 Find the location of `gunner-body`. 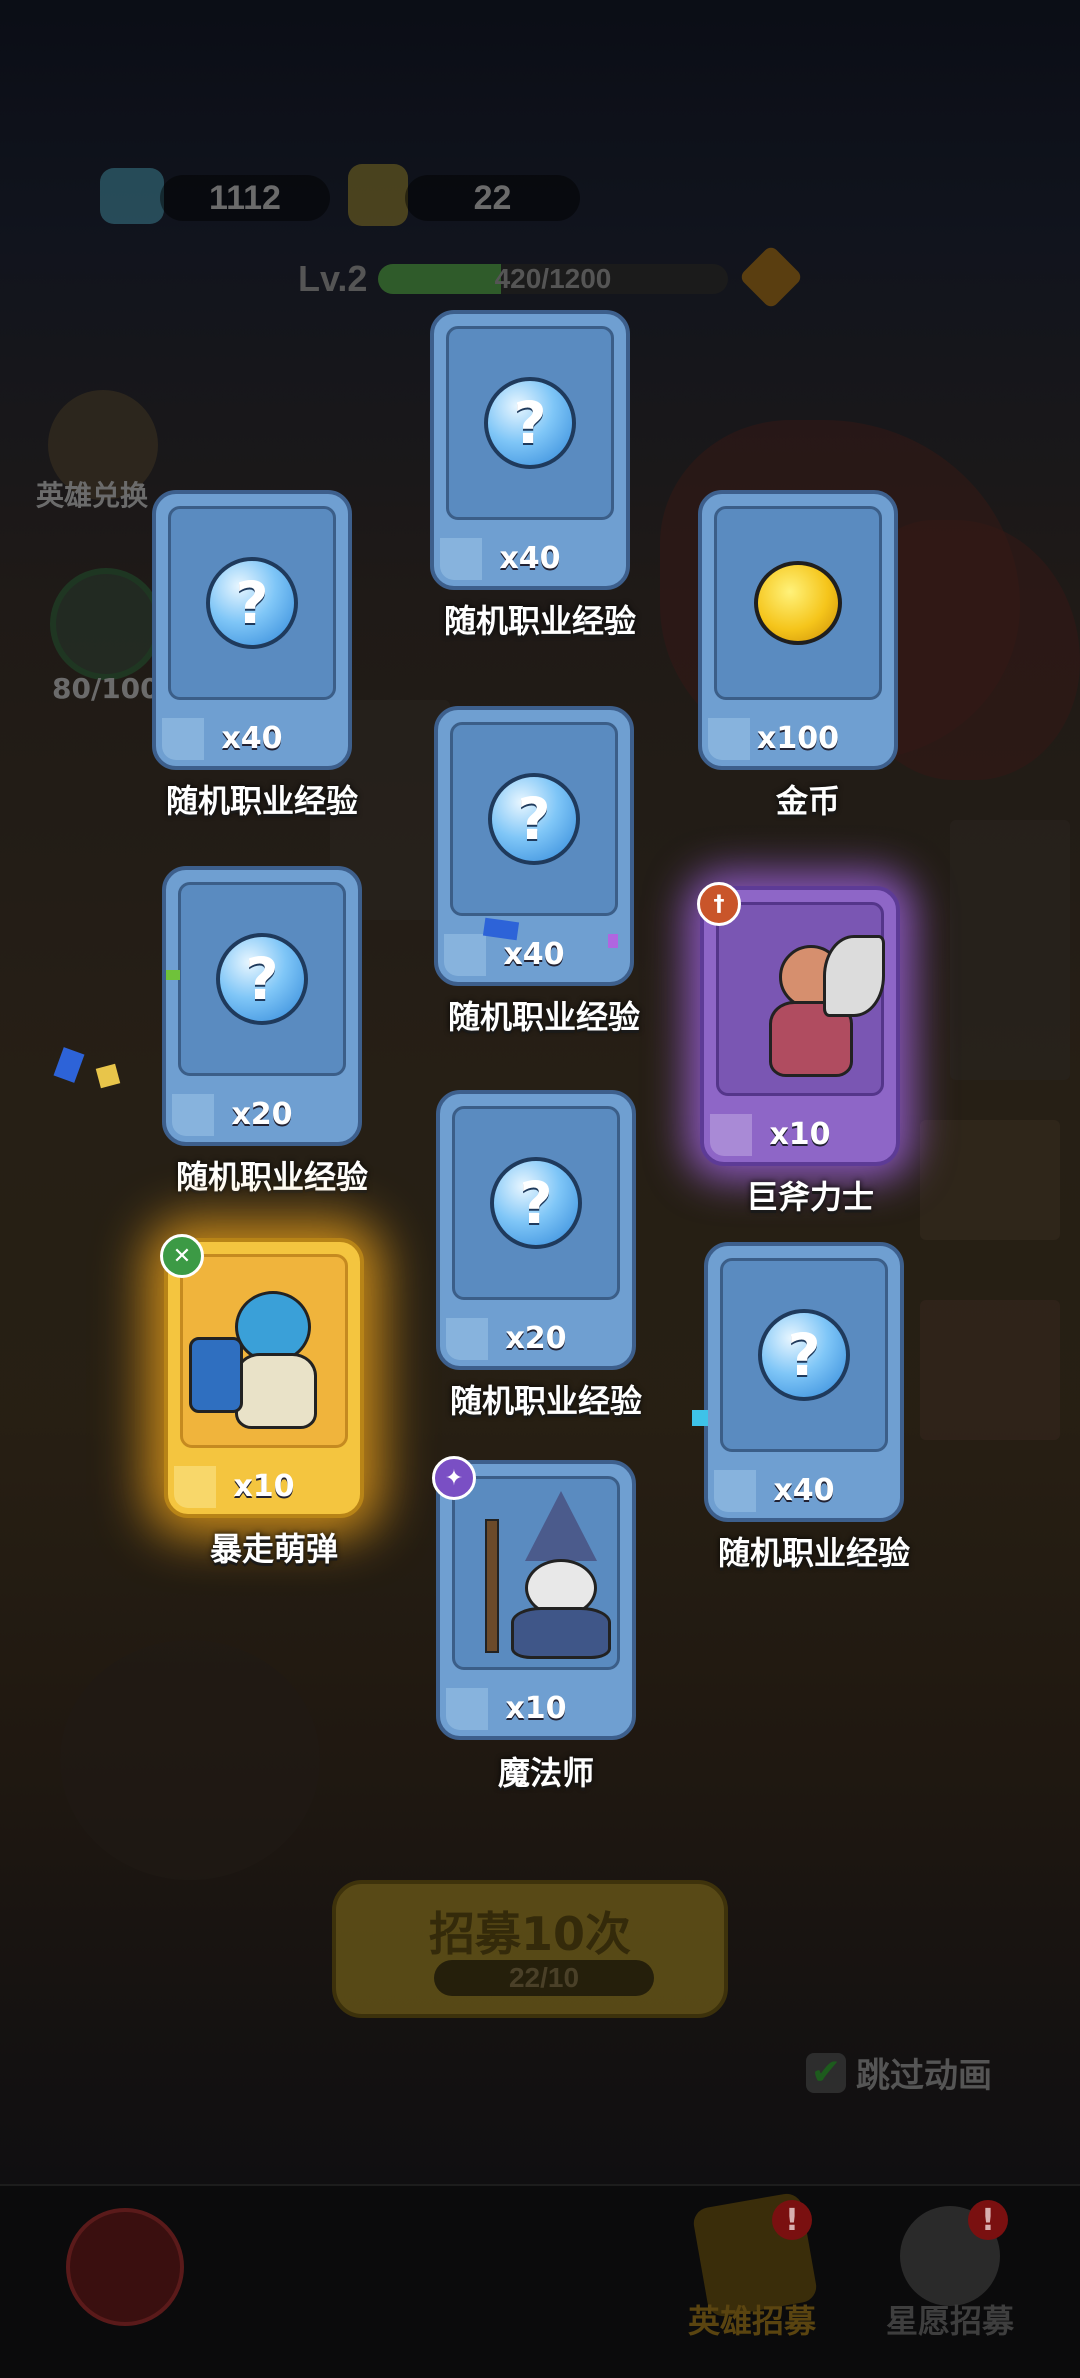

gunner-body is located at coordinates (276, 1391).